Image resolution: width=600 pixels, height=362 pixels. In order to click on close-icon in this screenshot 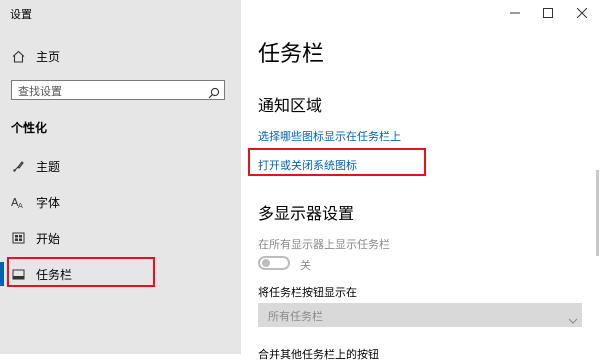, I will do `click(582, 12)`.